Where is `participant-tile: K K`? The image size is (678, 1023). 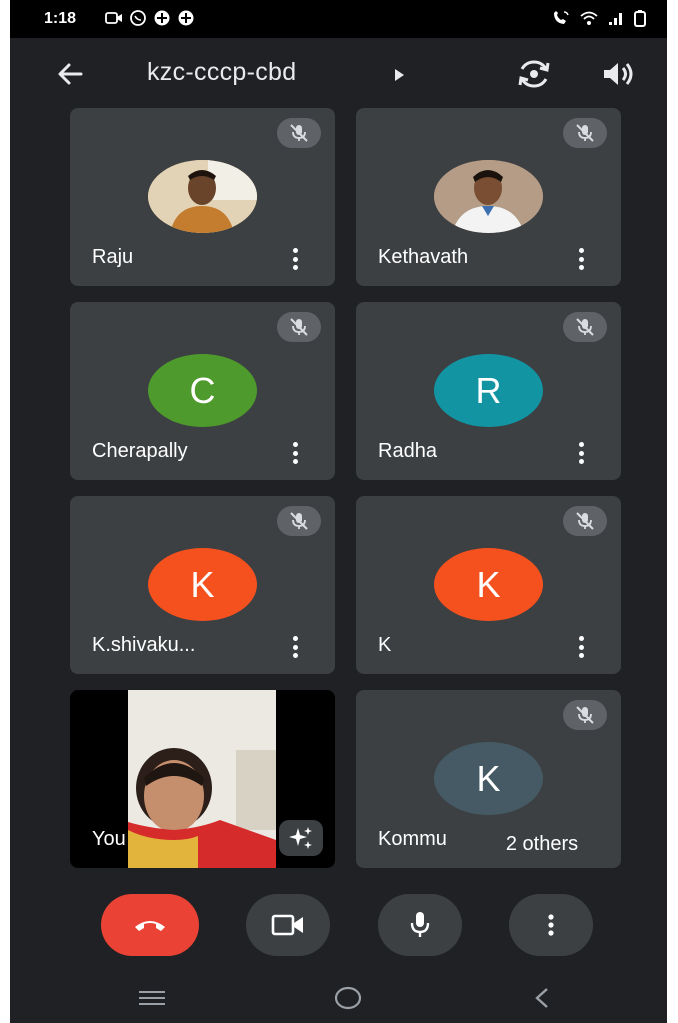 participant-tile: K K is located at coordinates (488, 585).